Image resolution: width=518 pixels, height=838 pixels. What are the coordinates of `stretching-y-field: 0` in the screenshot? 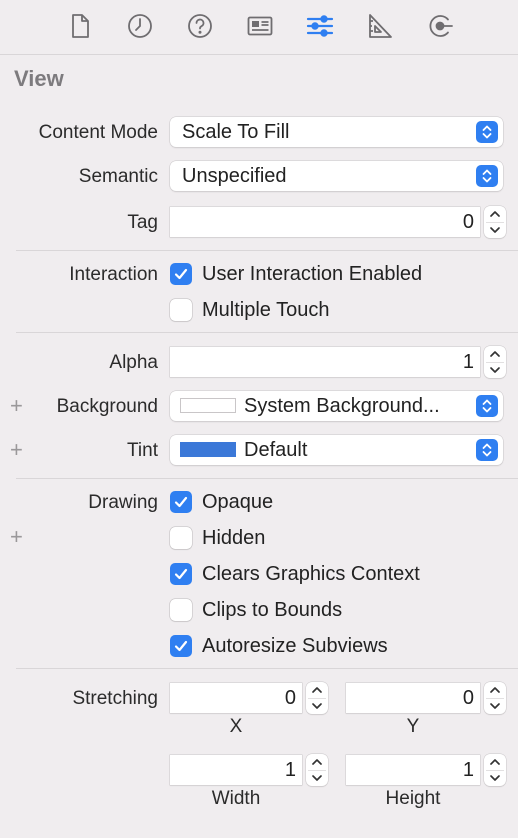 It's located at (413, 698).